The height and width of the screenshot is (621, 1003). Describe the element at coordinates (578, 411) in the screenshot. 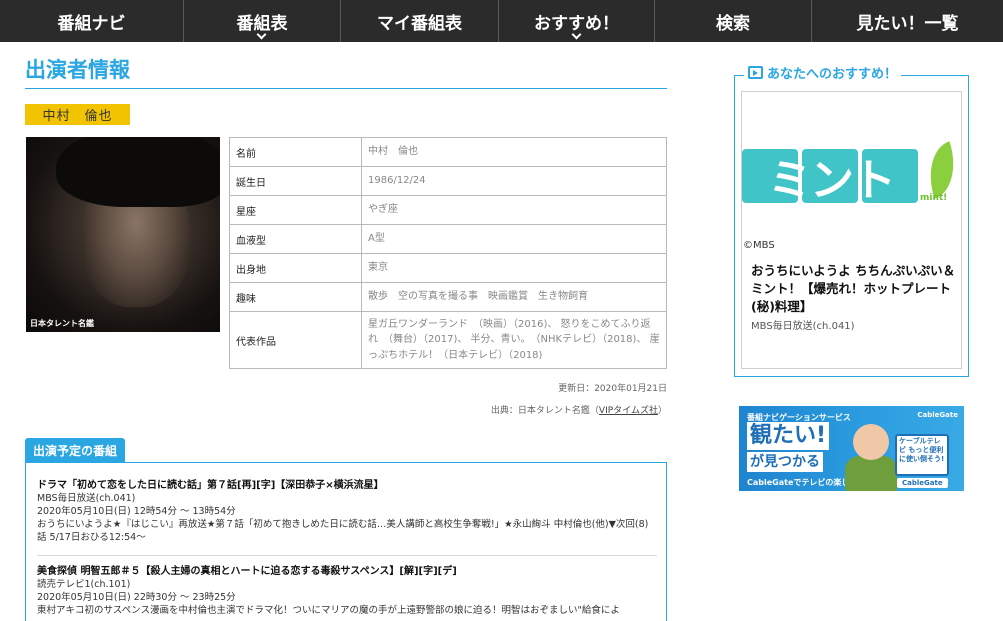

I see `source-credit: 出典：日本タレント名鑑（VIPタイムズ社）` at that location.